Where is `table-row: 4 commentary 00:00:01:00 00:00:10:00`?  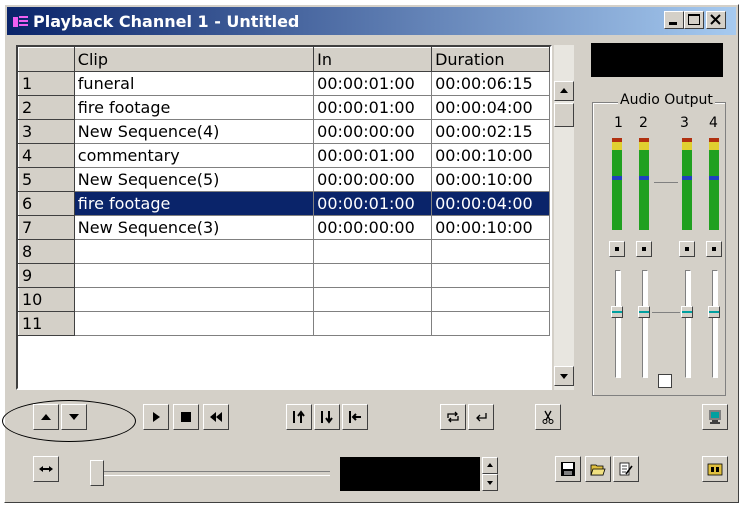 table-row: 4 commentary 00:00:01:00 00:00:10:00 is located at coordinates (284, 155).